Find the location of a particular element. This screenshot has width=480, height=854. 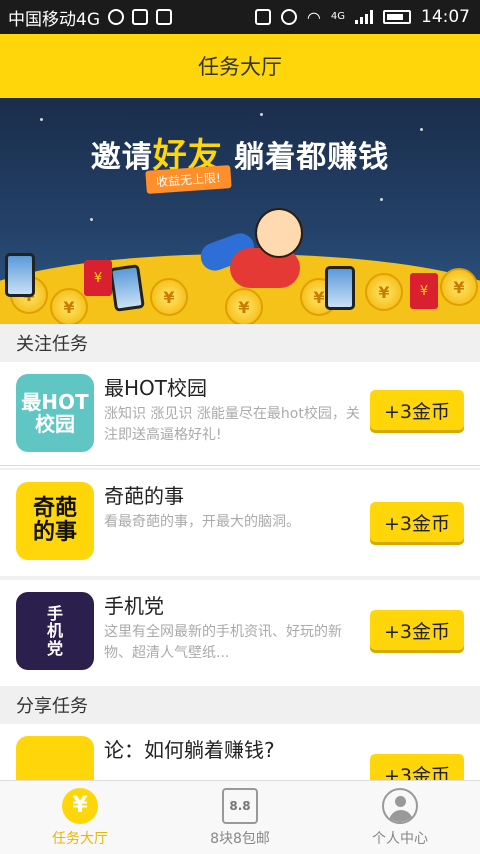

section-header-share: 分享任务 is located at coordinates (240, 705).